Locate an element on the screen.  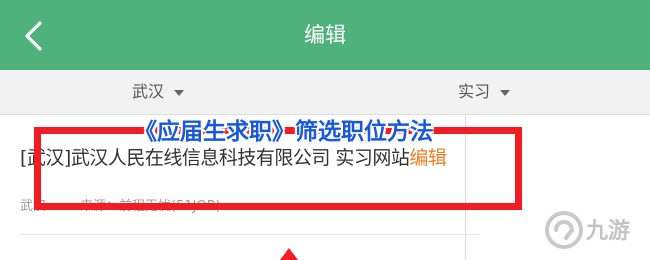
divider is located at coordinates (250, 234).